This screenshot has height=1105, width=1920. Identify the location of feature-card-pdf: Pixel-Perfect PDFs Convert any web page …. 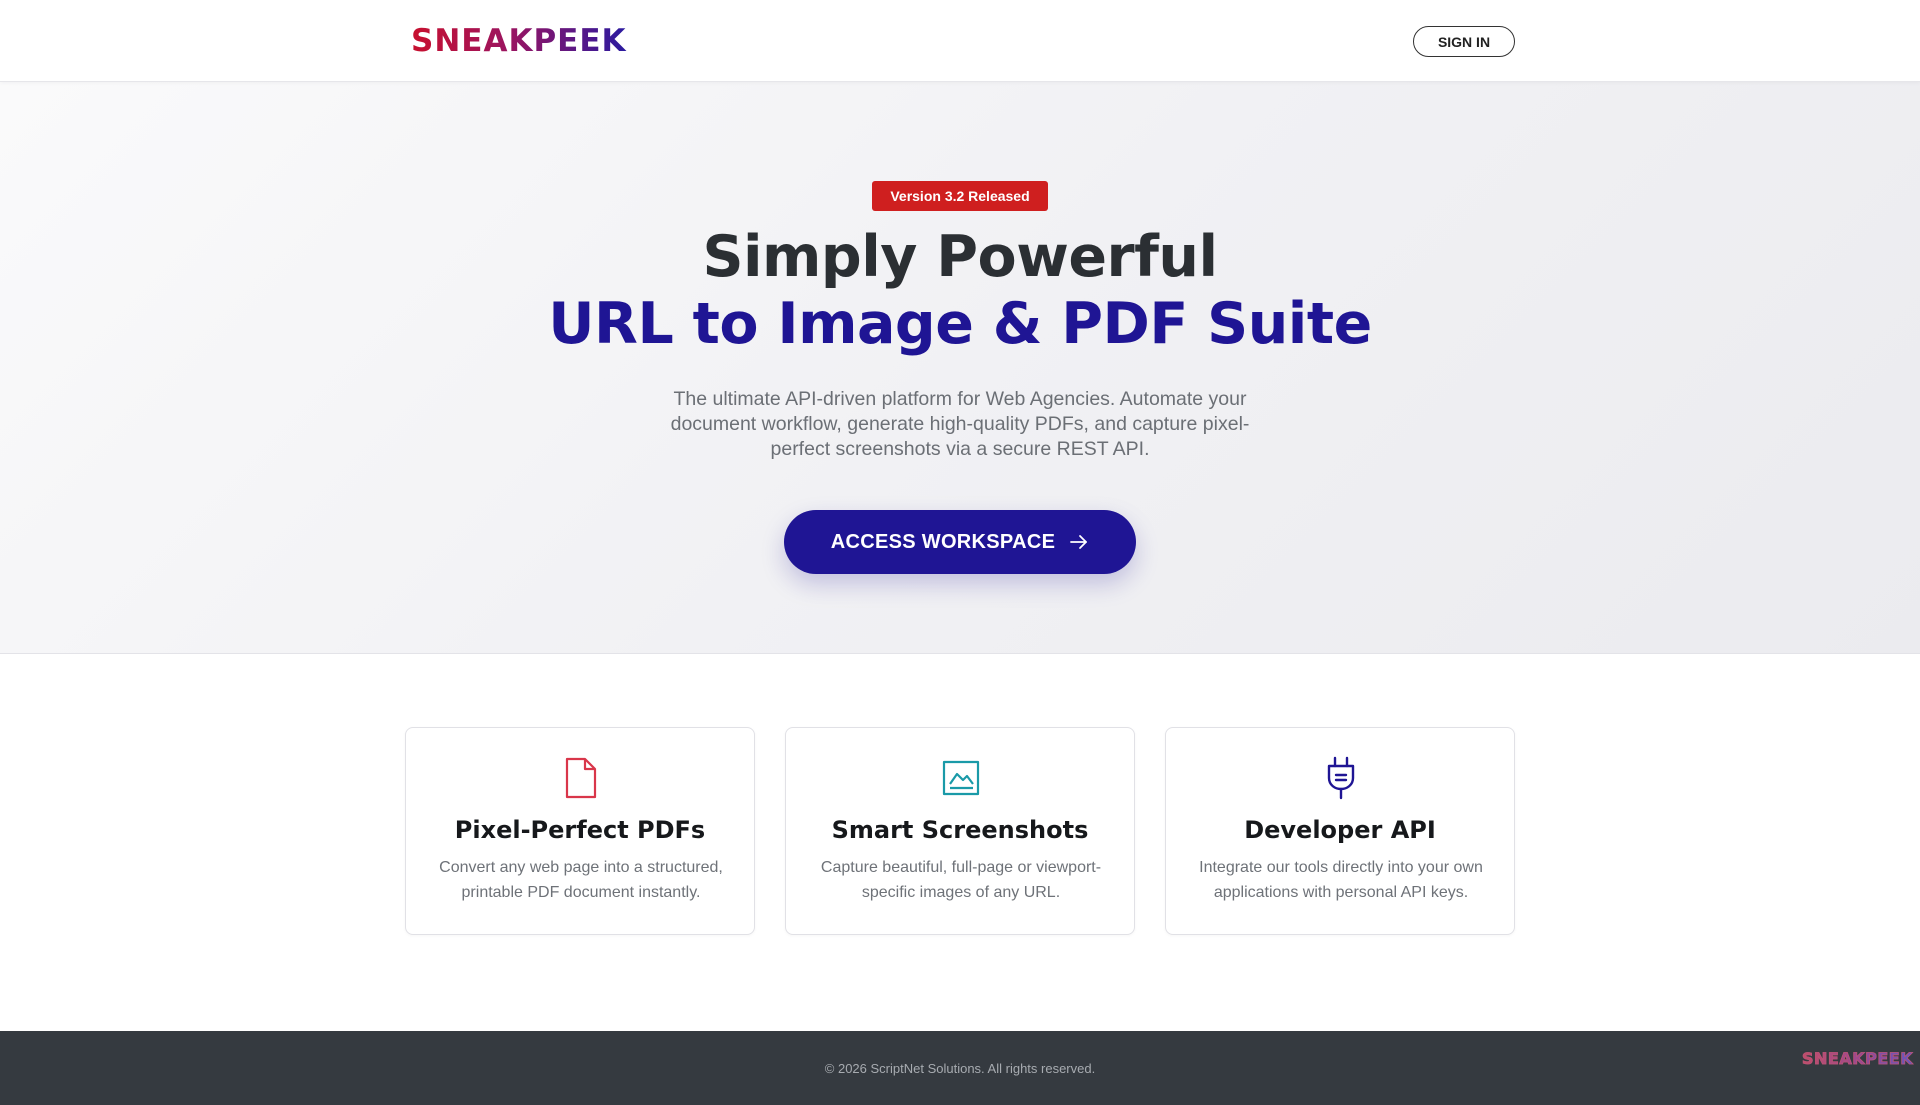
(580, 831).